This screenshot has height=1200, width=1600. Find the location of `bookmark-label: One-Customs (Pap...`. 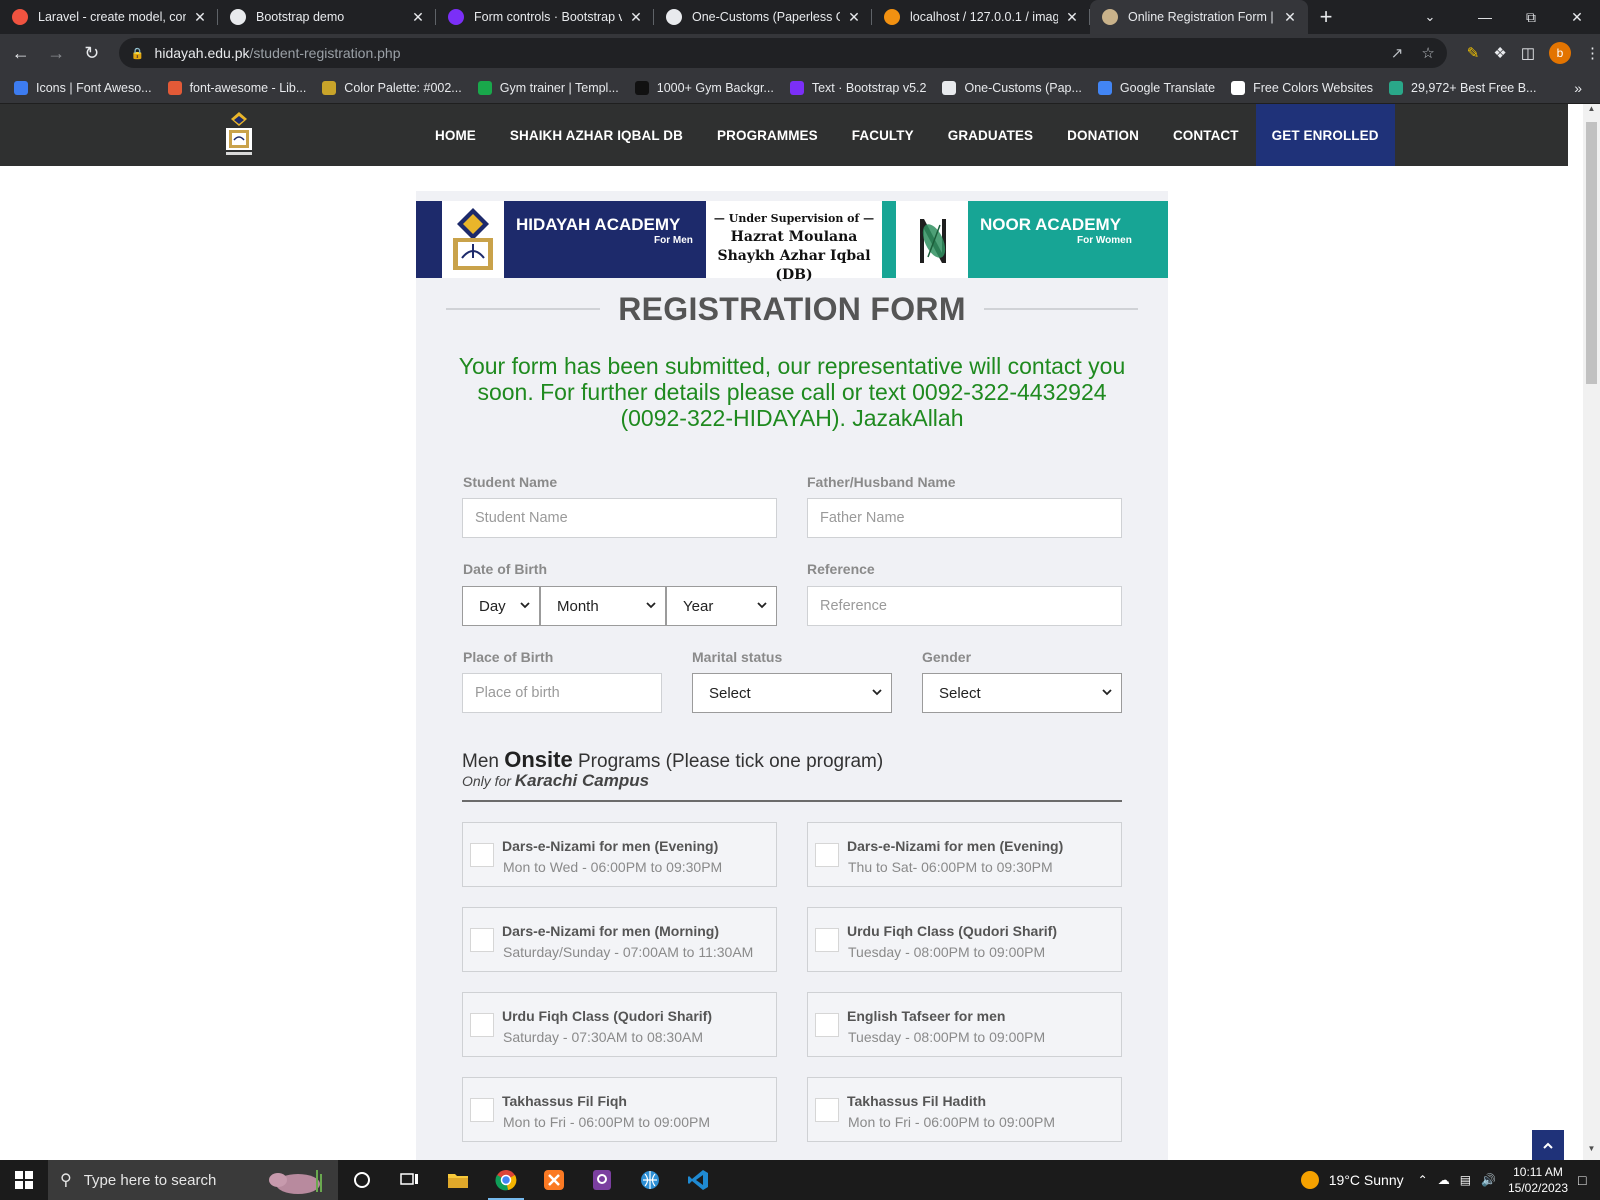

bookmark-label: One-Customs (Pap... is located at coordinates (1023, 87).